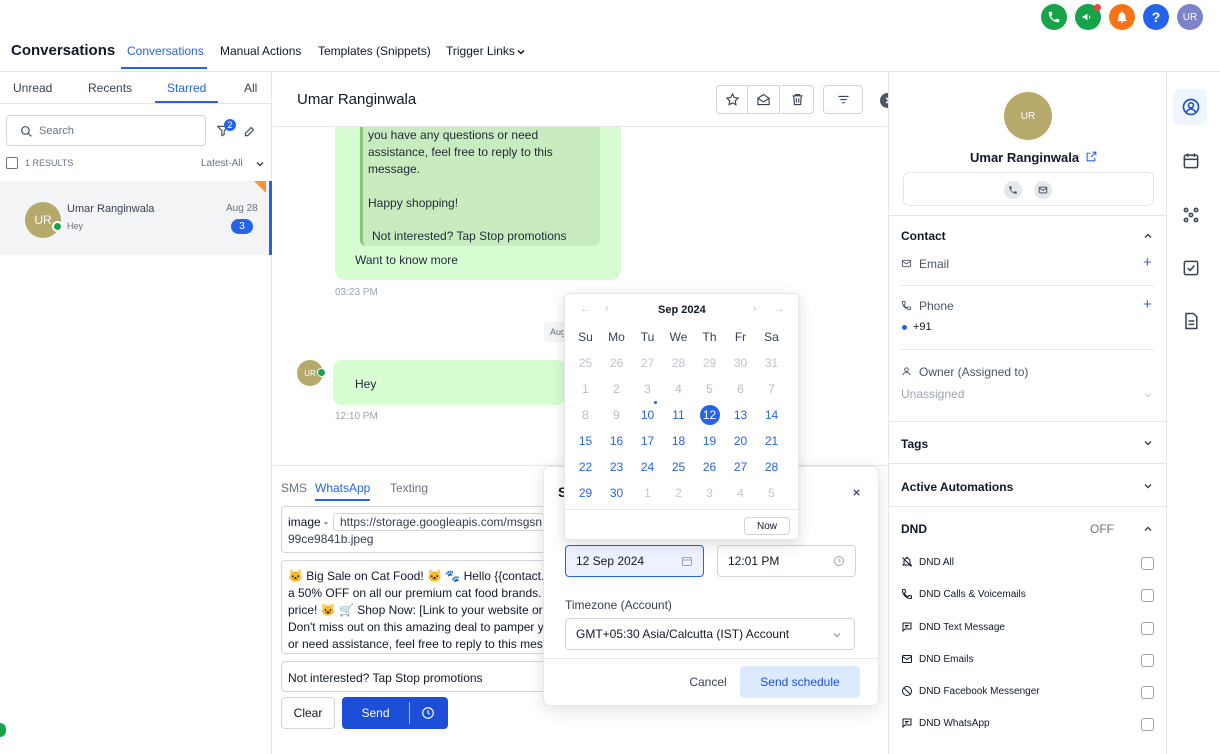 This screenshot has width=1220, height=754. Describe the element at coordinates (12, 163) in the screenshot. I see `select-all-checkbox` at that location.